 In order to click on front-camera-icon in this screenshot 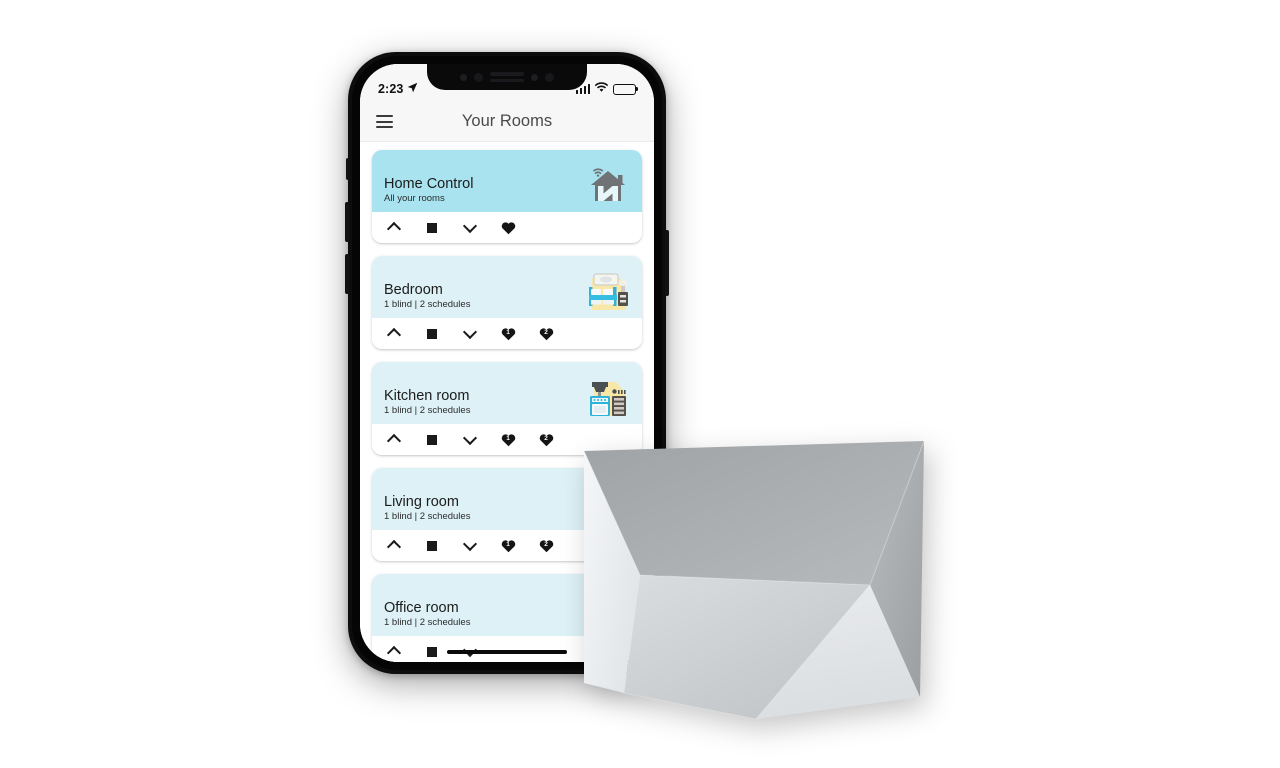, I will do `click(478, 77)`.